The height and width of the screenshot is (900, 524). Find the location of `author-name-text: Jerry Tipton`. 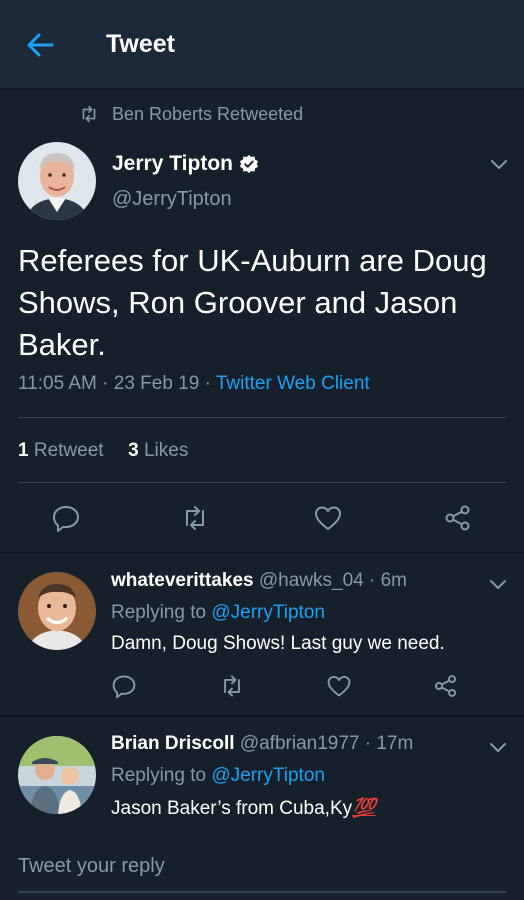

author-name-text: Jerry Tipton is located at coordinates (172, 163).